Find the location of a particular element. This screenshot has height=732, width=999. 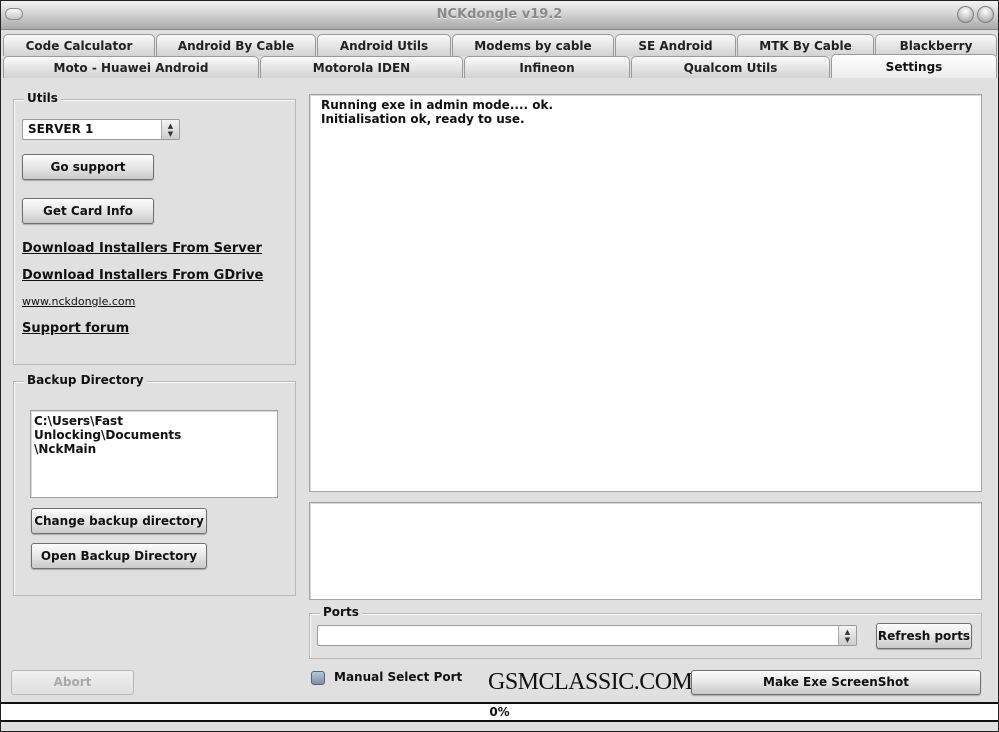

tab-android-by-cable: Android By Cable is located at coordinates (236, 45).